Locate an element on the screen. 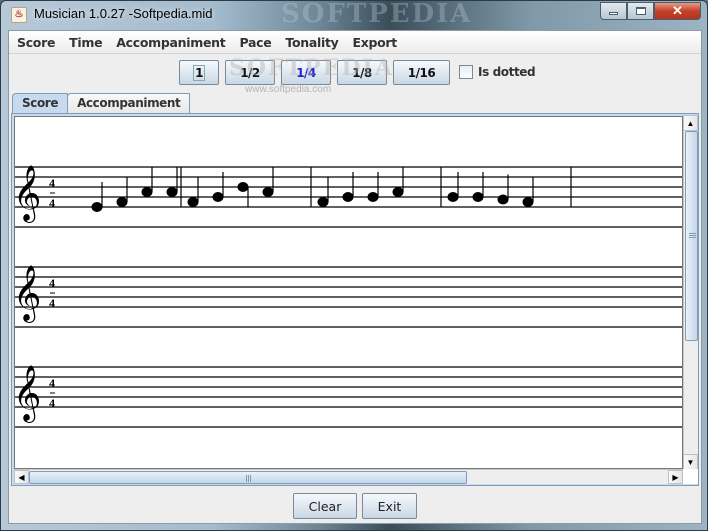  maximize-icon is located at coordinates (640, 11).